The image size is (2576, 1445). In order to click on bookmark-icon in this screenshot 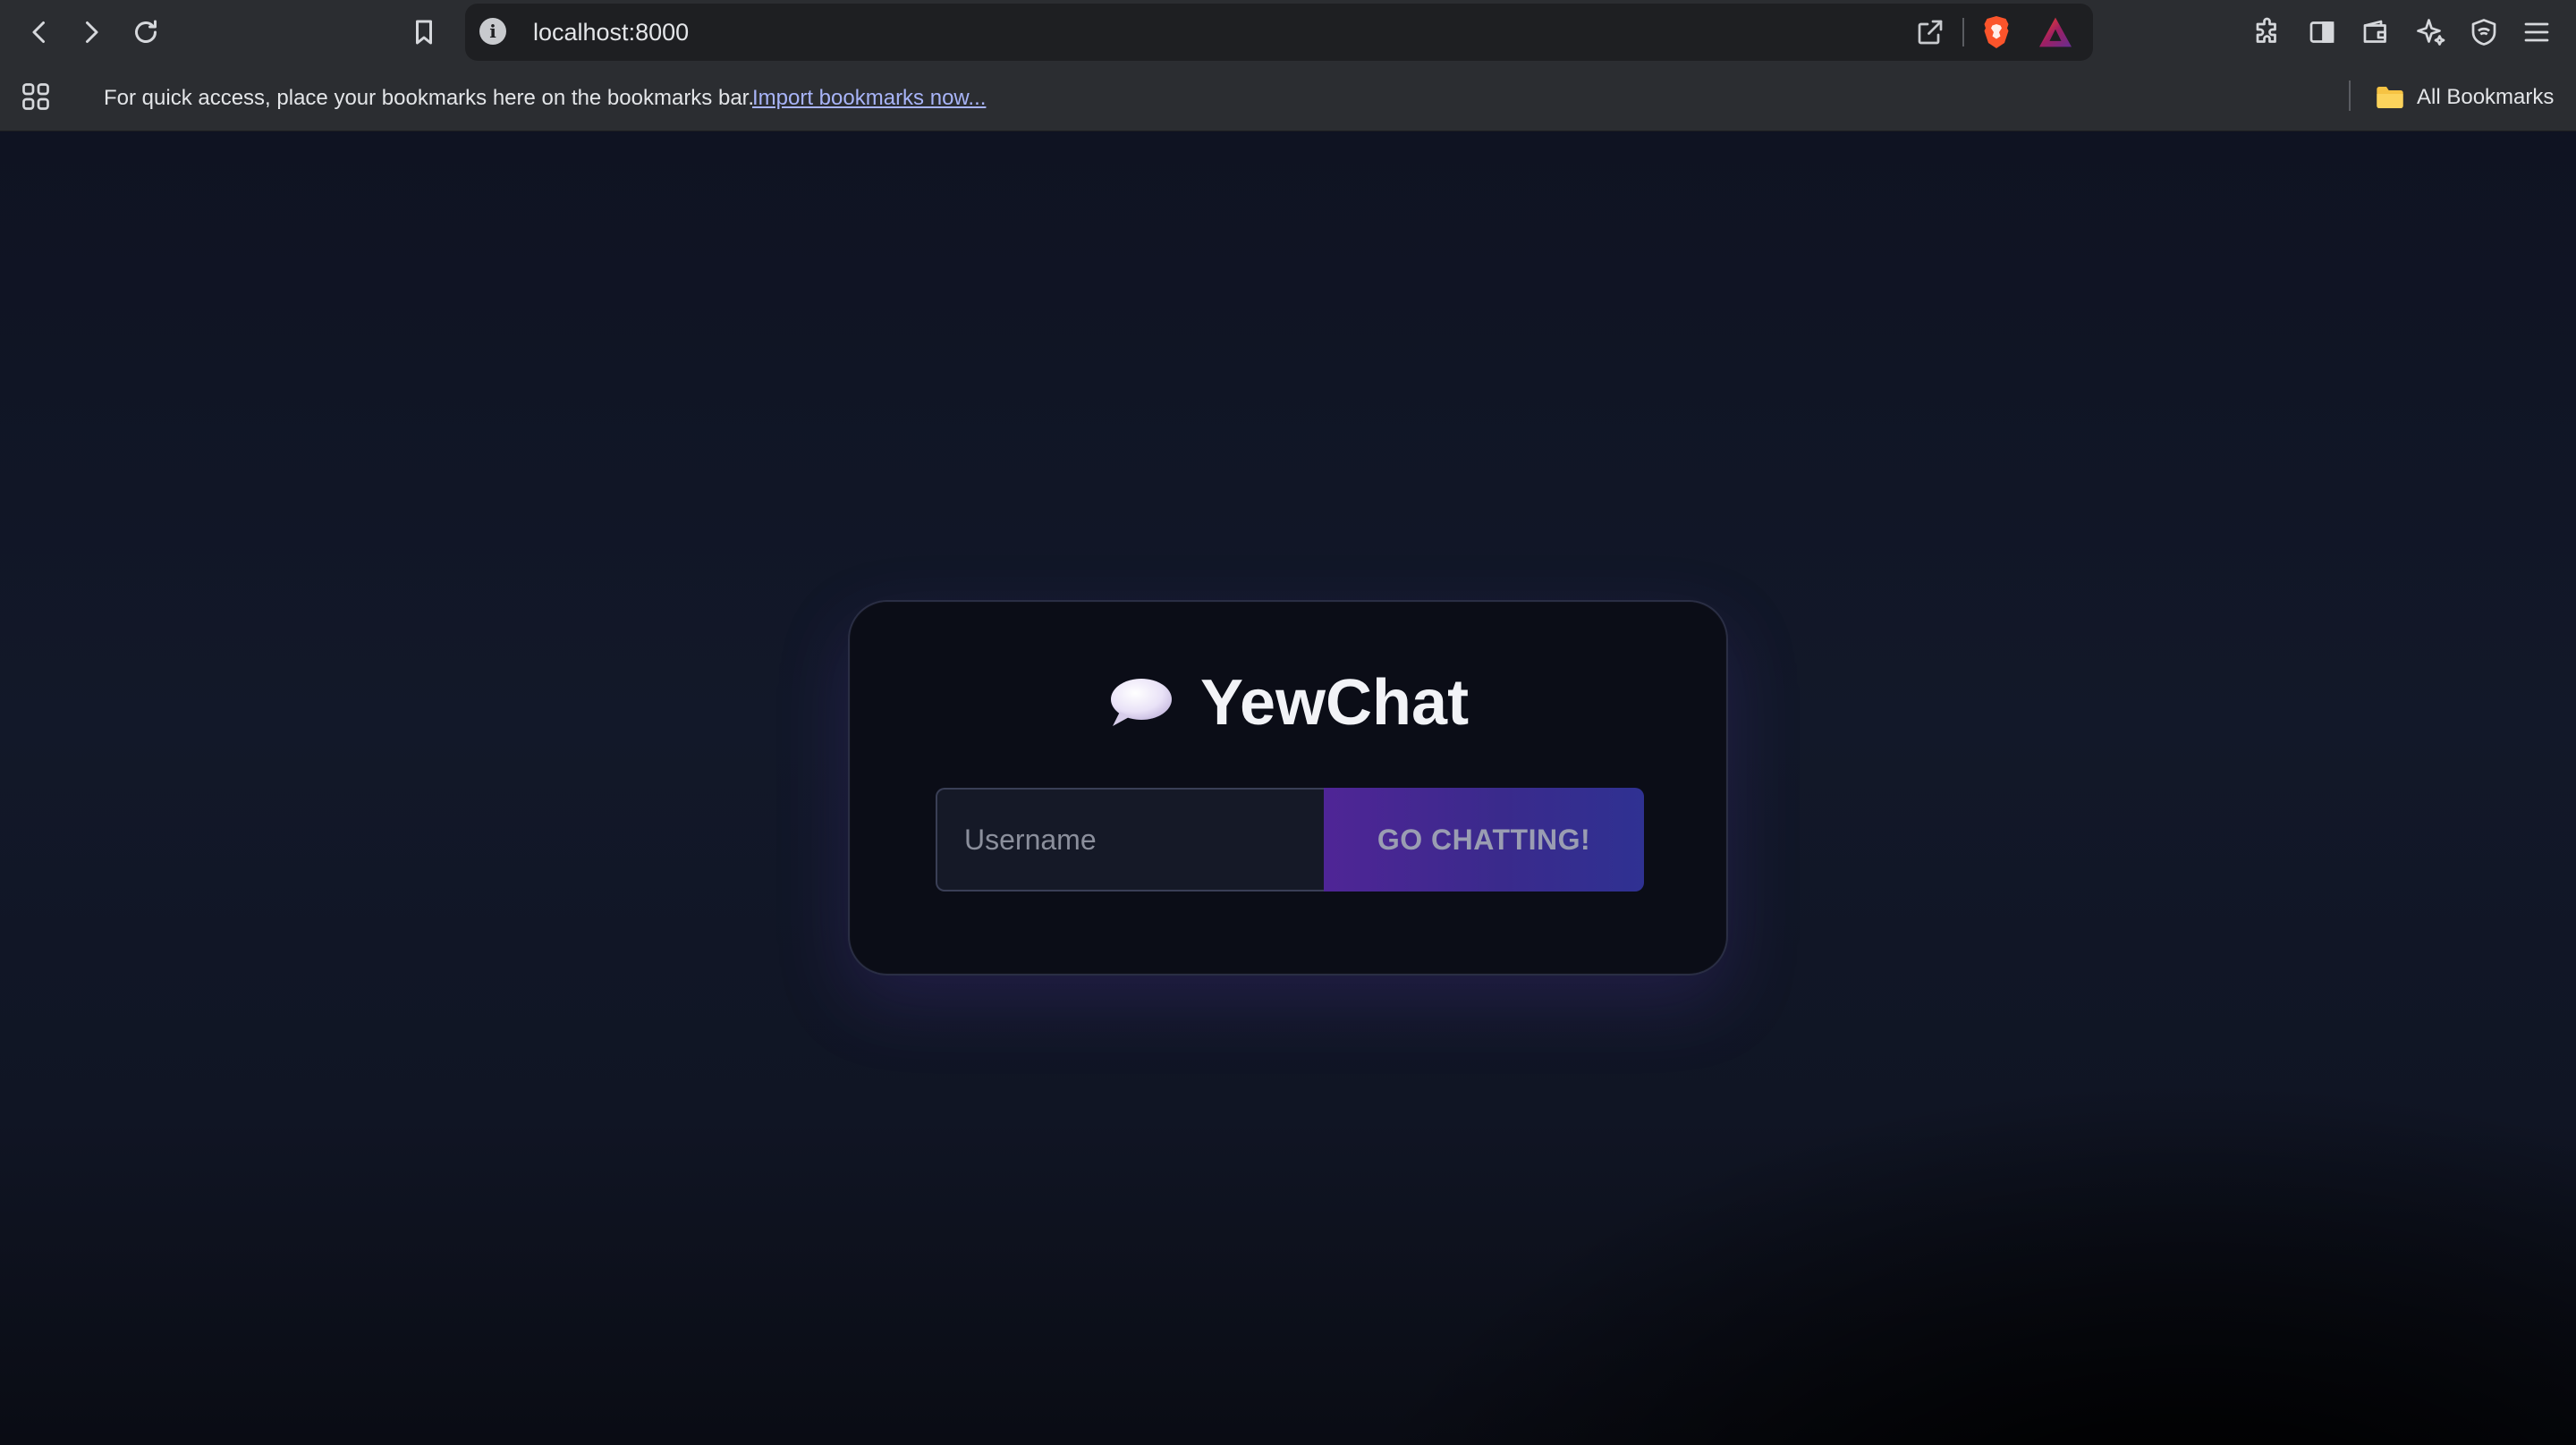, I will do `click(424, 32)`.